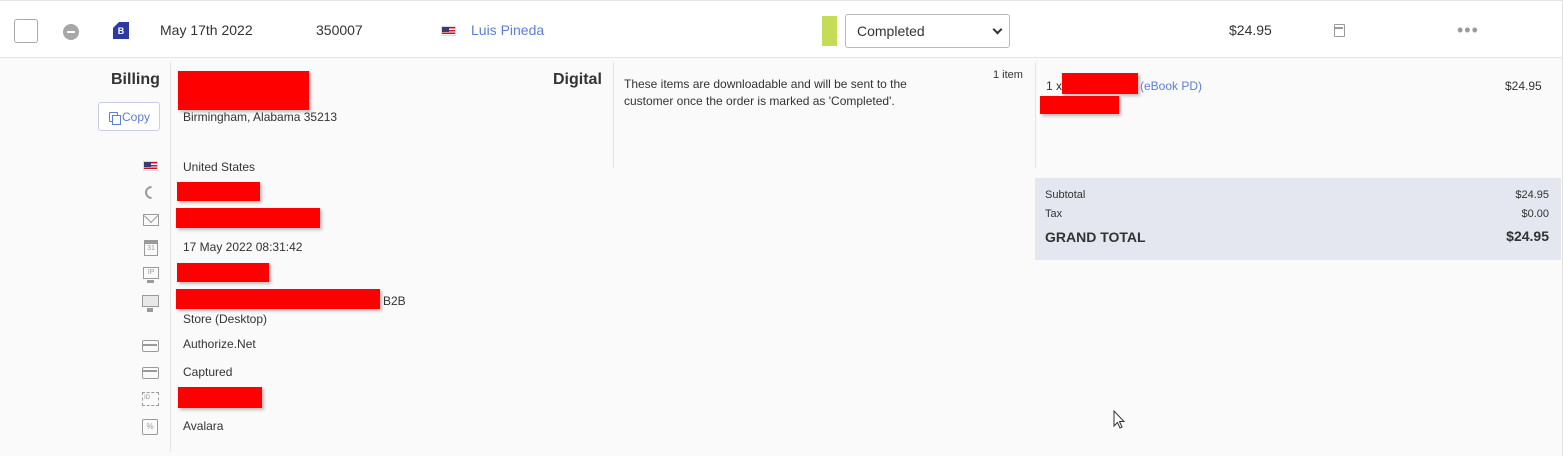  I want to click on item-count: 1 item, so click(1008, 75).